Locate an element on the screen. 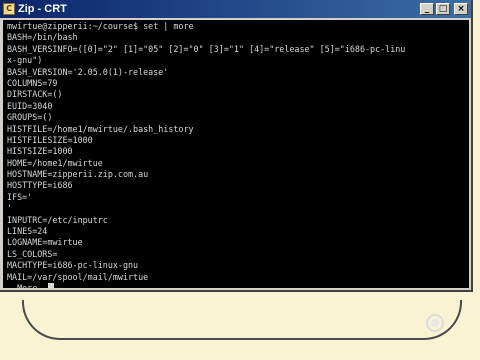  terminal-line: x-gnu") is located at coordinates (25, 60).